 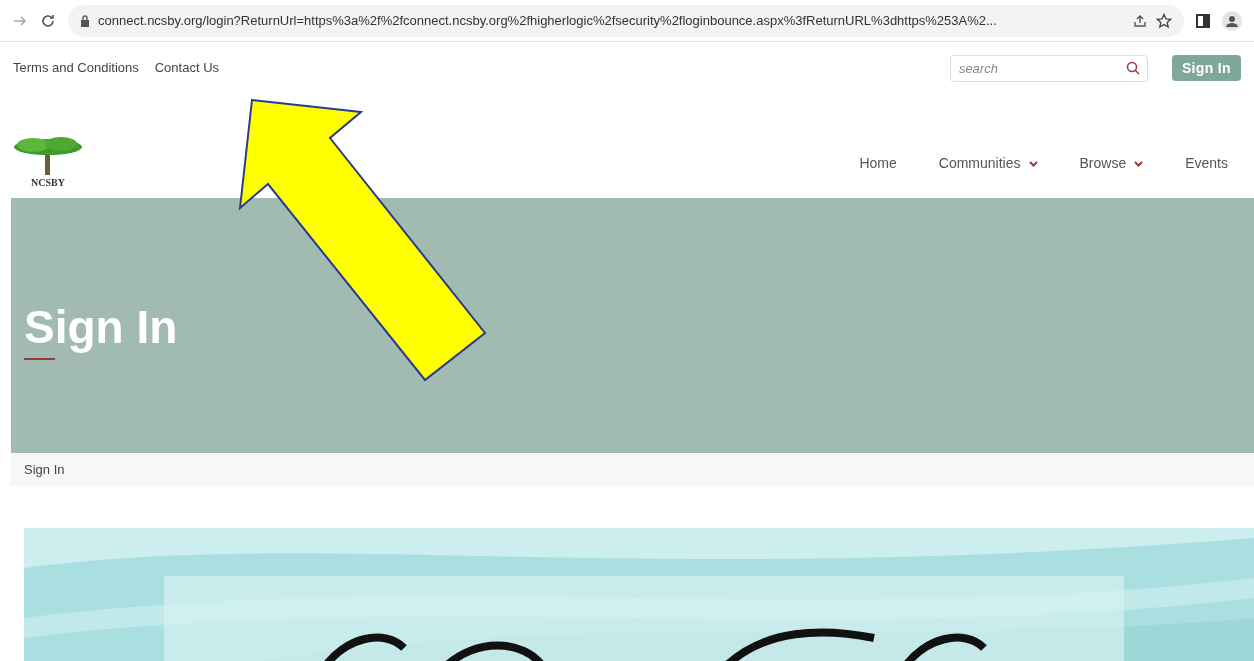 I want to click on logo-text: NCSBY, so click(x=48, y=183).